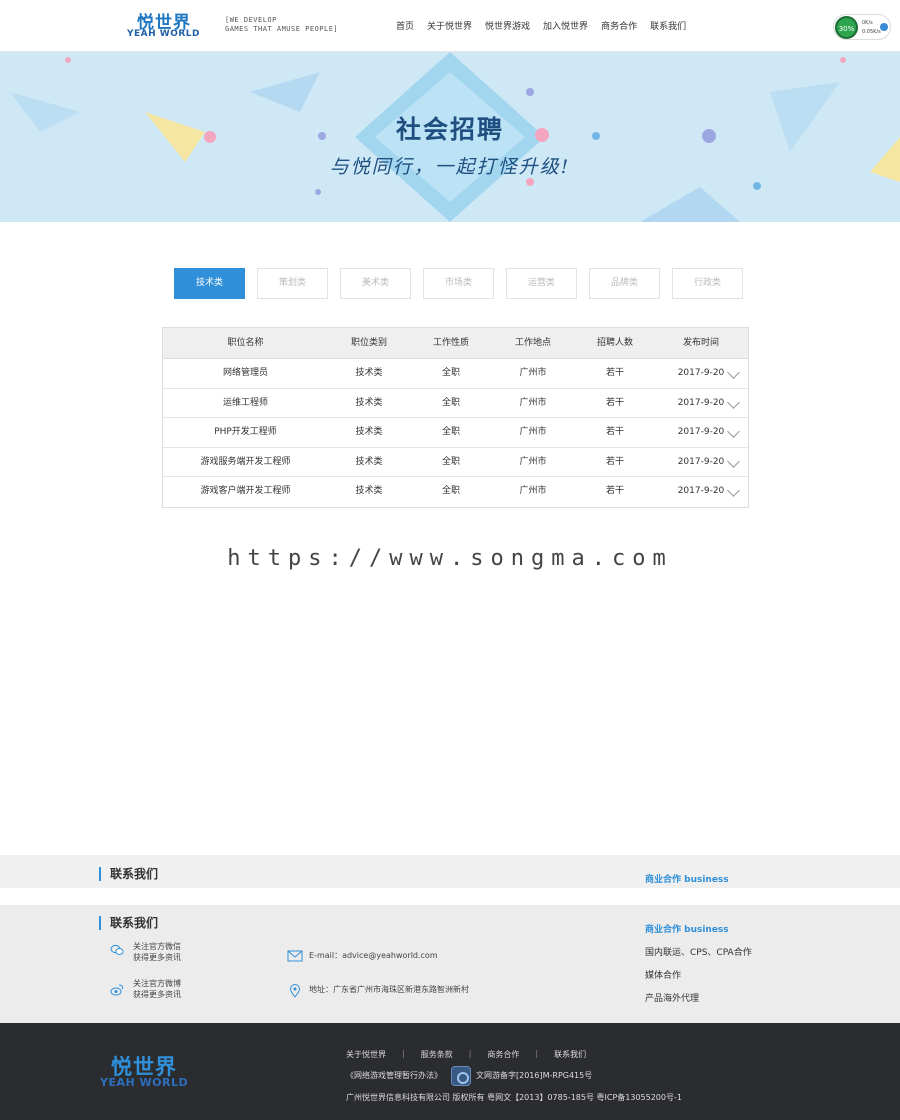 This screenshot has width=900, height=1120. I want to click on logo-en: YEAH WORLD, so click(164, 34).